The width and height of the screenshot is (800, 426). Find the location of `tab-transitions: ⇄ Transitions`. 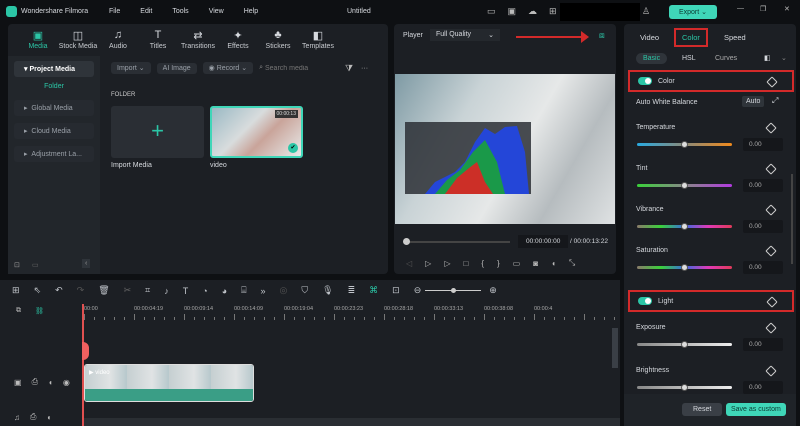

tab-transitions: ⇄ Transitions is located at coordinates (198, 39).